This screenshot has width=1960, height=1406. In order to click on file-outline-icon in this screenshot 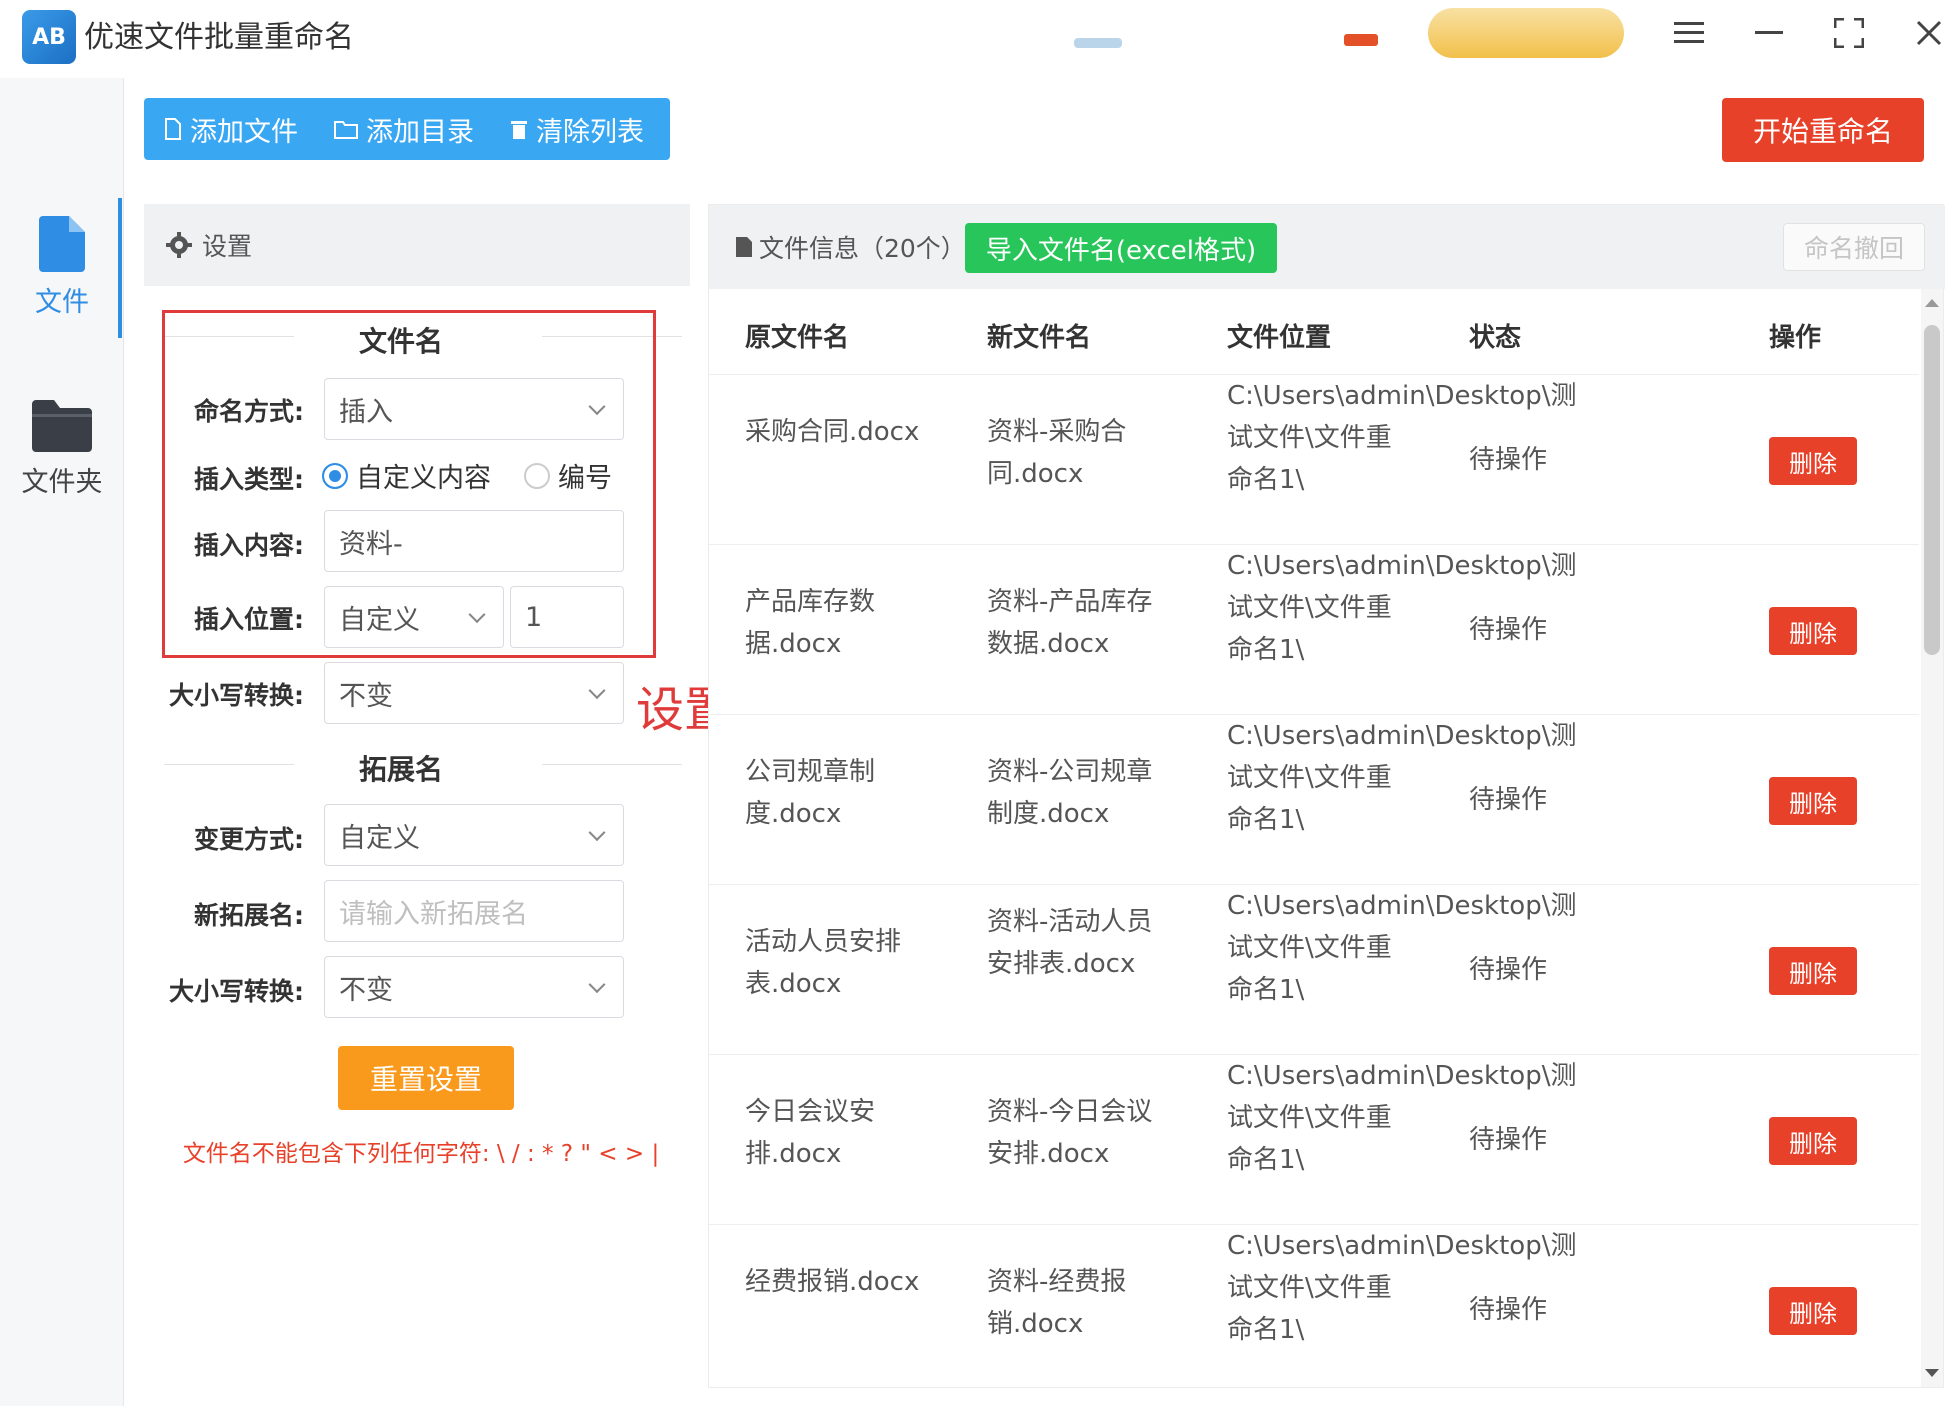, I will do `click(173, 129)`.